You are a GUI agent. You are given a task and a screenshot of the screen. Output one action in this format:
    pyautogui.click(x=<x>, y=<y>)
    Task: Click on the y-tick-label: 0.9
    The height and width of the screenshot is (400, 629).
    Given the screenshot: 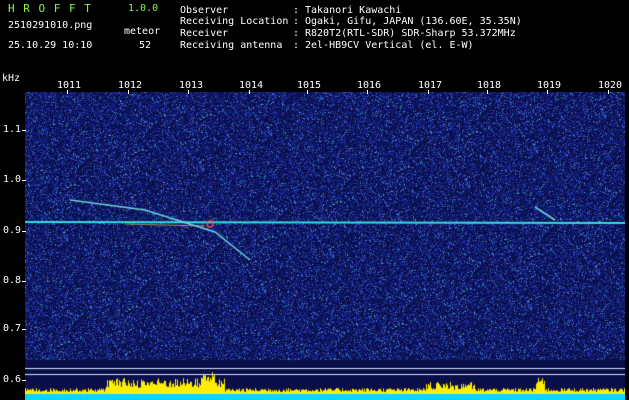 What is the action you would take?
    pyautogui.click(x=12, y=230)
    